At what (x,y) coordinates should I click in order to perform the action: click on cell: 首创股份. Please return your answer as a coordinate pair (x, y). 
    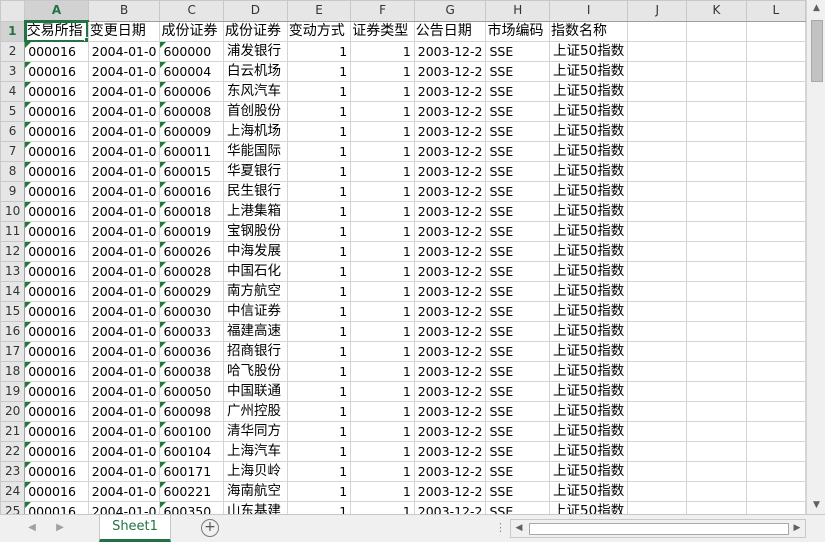
    Looking at the image, I should click on (255, 111).